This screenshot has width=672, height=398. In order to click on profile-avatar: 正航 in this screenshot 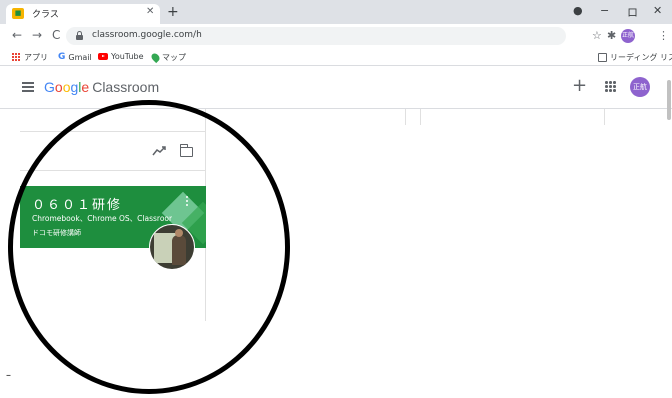, I will do `click(628, 36)`.